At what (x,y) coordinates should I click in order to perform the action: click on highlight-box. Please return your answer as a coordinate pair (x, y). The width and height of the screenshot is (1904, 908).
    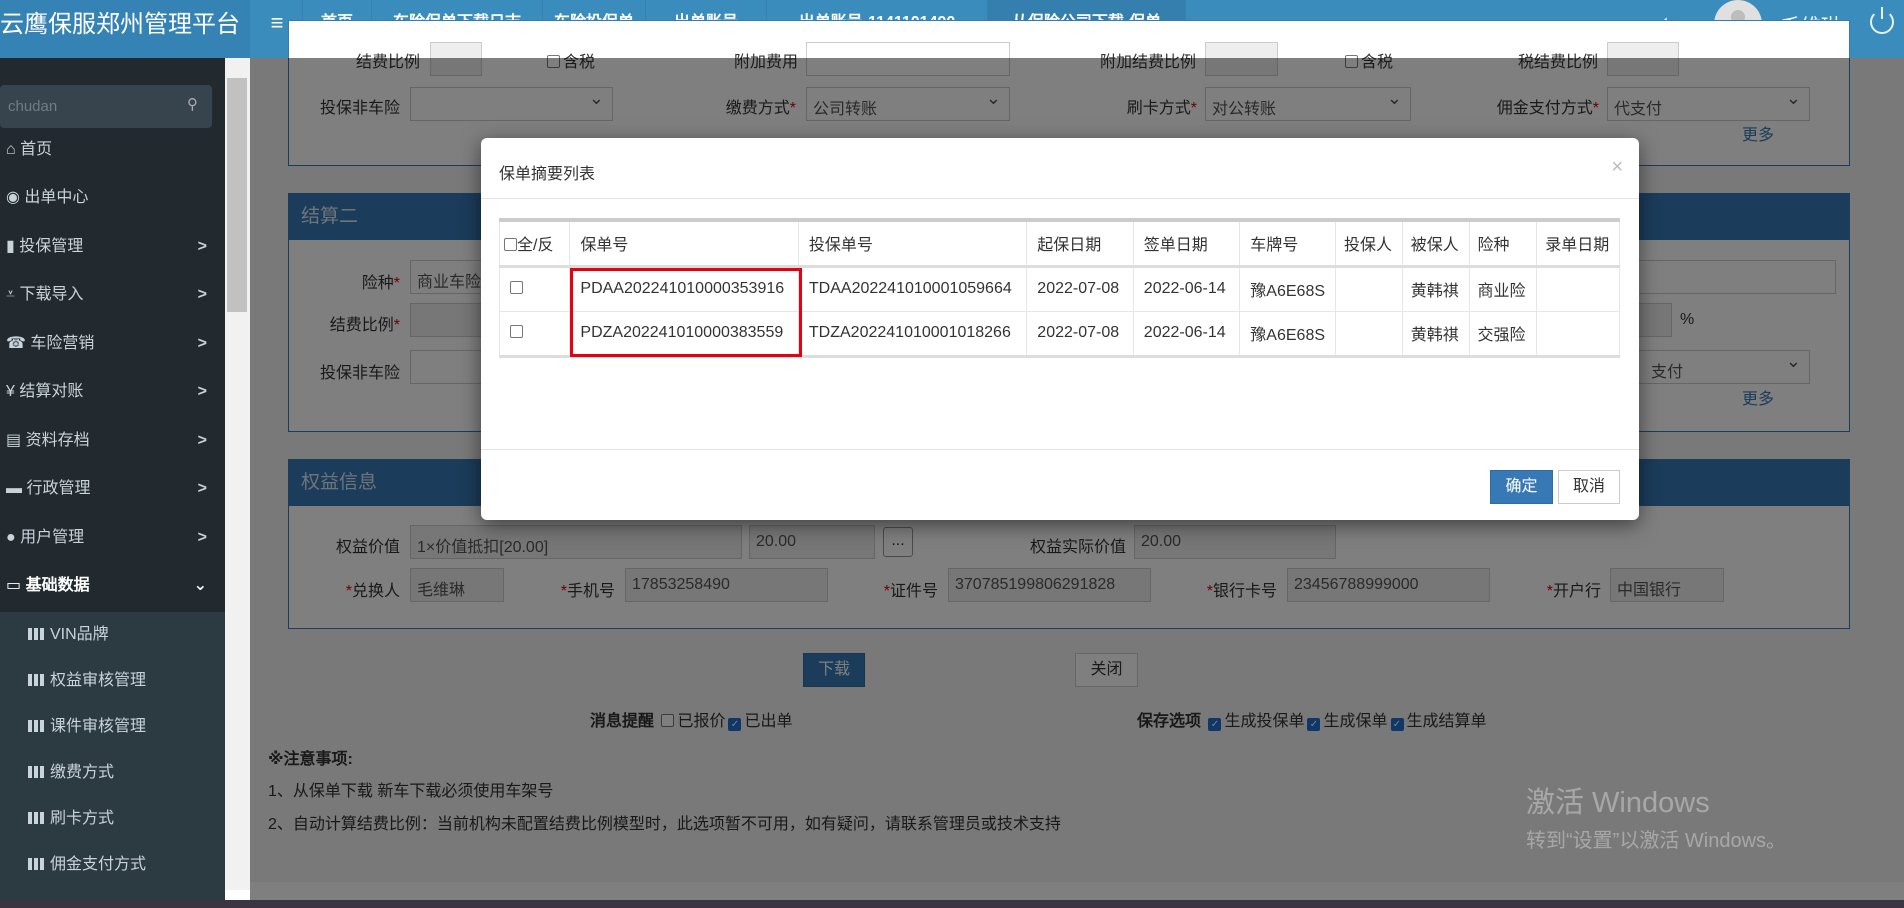
    Looking at the image, I should click on (686, 312).